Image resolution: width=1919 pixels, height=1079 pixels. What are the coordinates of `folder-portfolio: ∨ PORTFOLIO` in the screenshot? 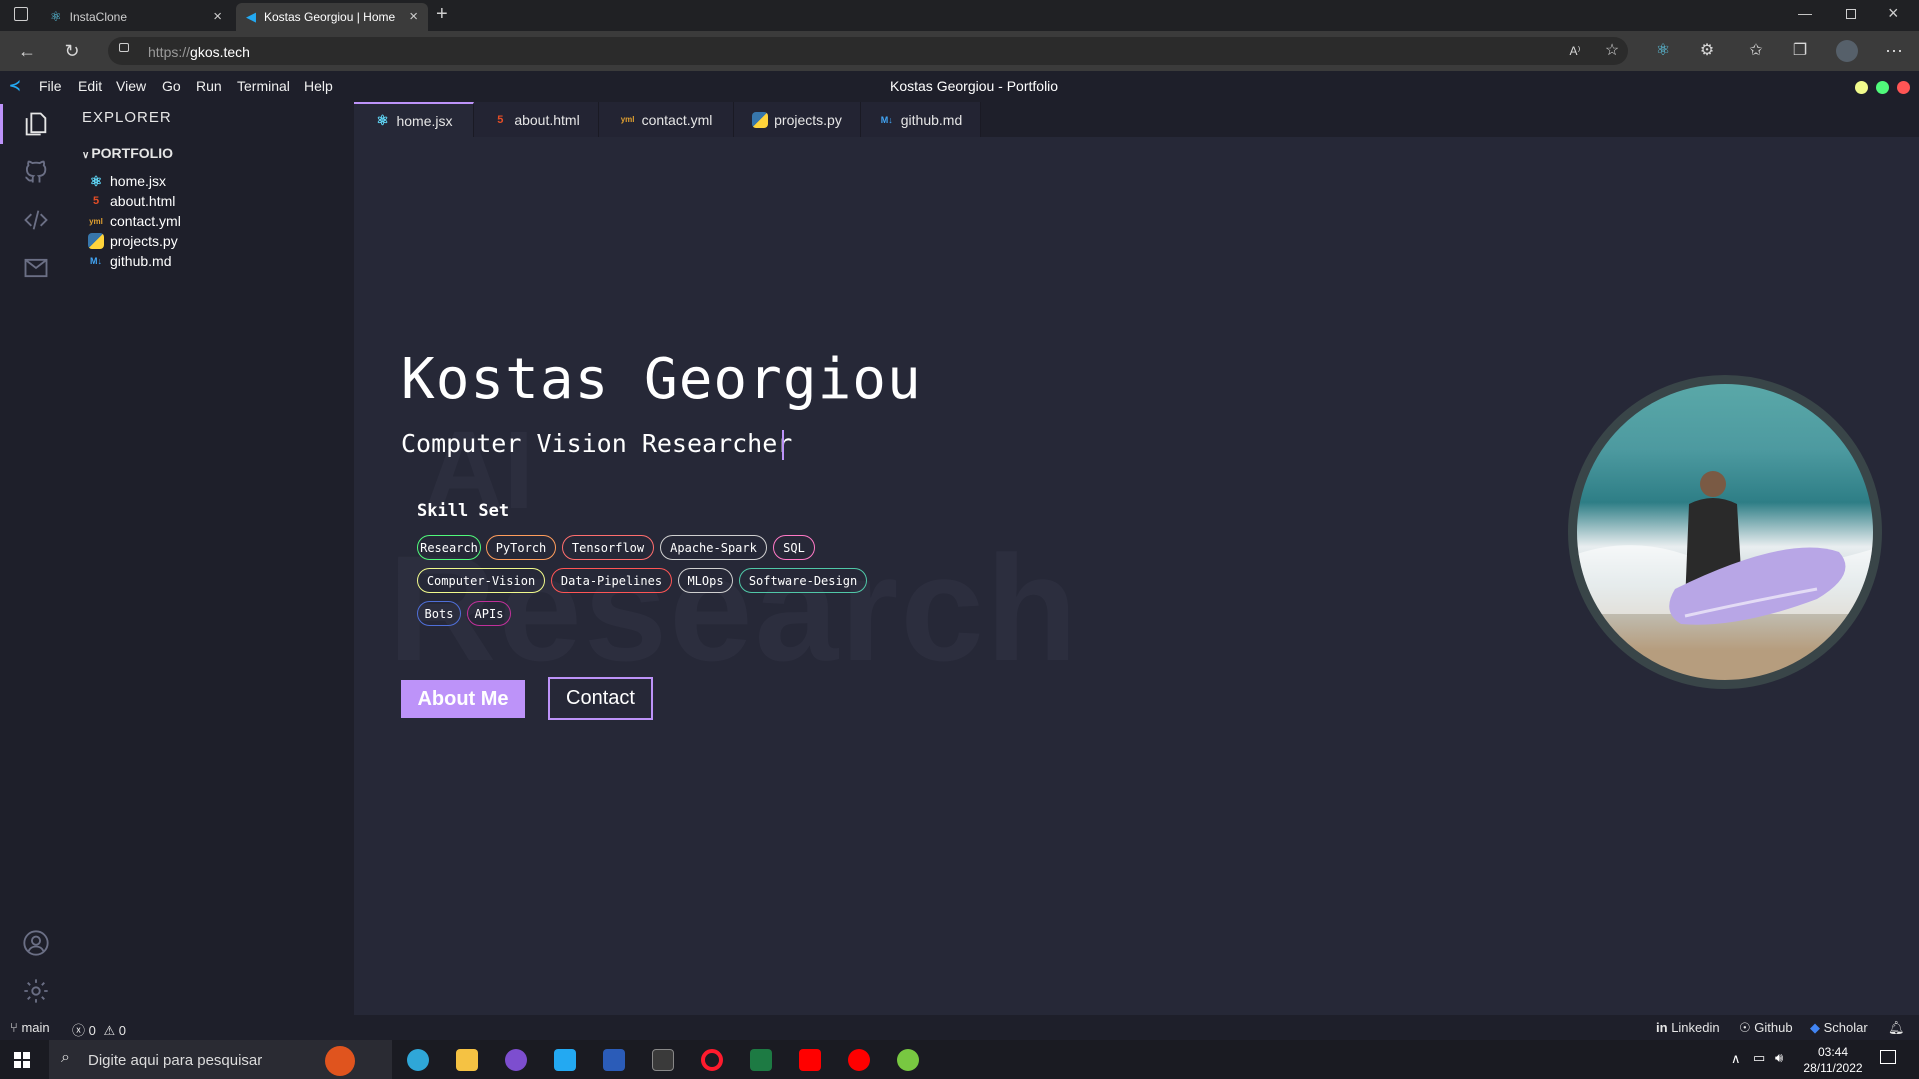 It's located at (127, 153).